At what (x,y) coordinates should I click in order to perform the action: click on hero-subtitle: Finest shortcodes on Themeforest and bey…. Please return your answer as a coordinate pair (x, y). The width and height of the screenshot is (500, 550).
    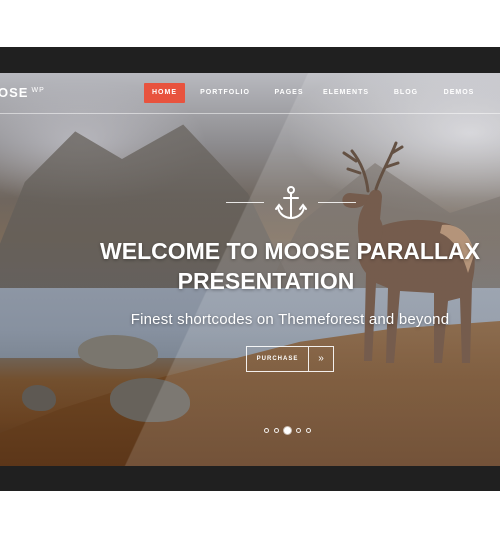
    Looking at the image, I should click on (290, 319).